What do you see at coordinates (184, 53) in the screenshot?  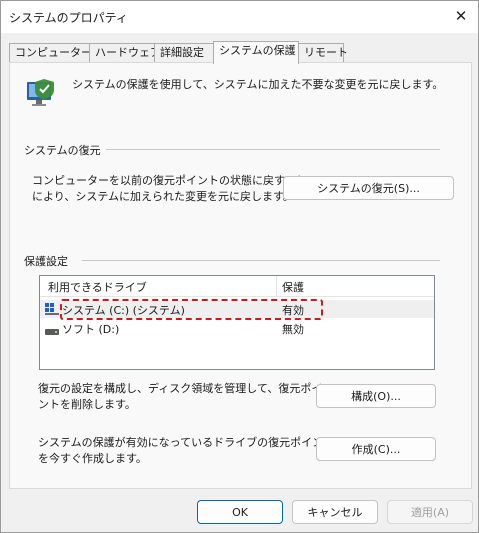 I see `tab-advanced: 詳細設定` at bounding box center [184, 53].